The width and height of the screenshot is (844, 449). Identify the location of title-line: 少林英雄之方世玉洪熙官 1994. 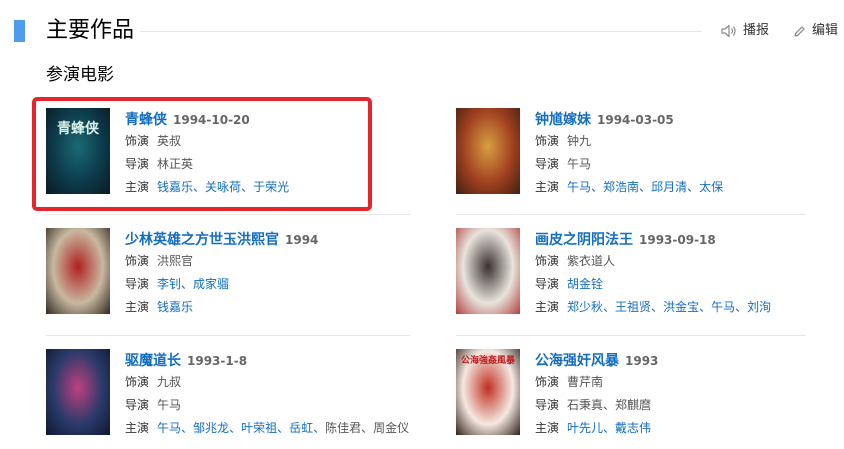
(221, 239).